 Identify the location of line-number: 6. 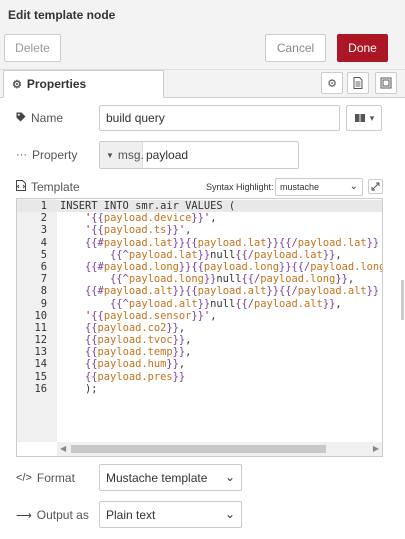
(43, 266).